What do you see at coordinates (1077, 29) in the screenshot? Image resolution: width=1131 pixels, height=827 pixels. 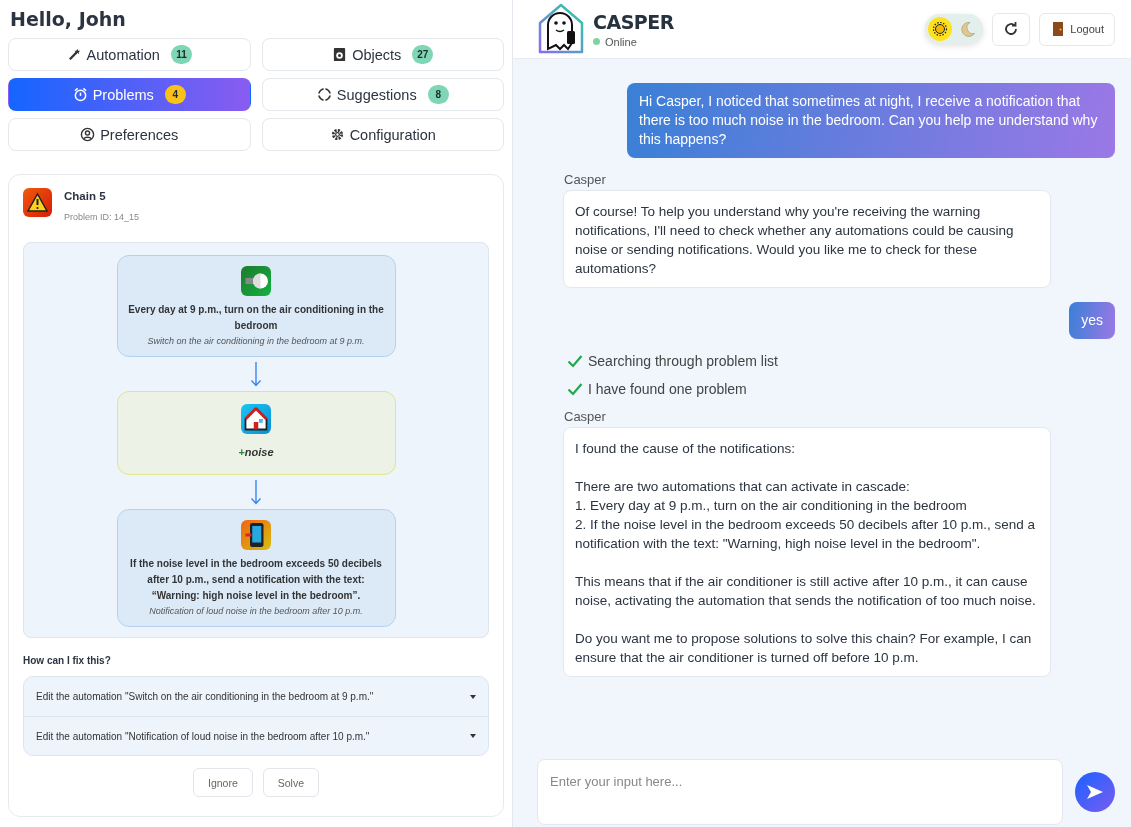 I see `logout-button: Logout` at bounding box center [1077, 29].